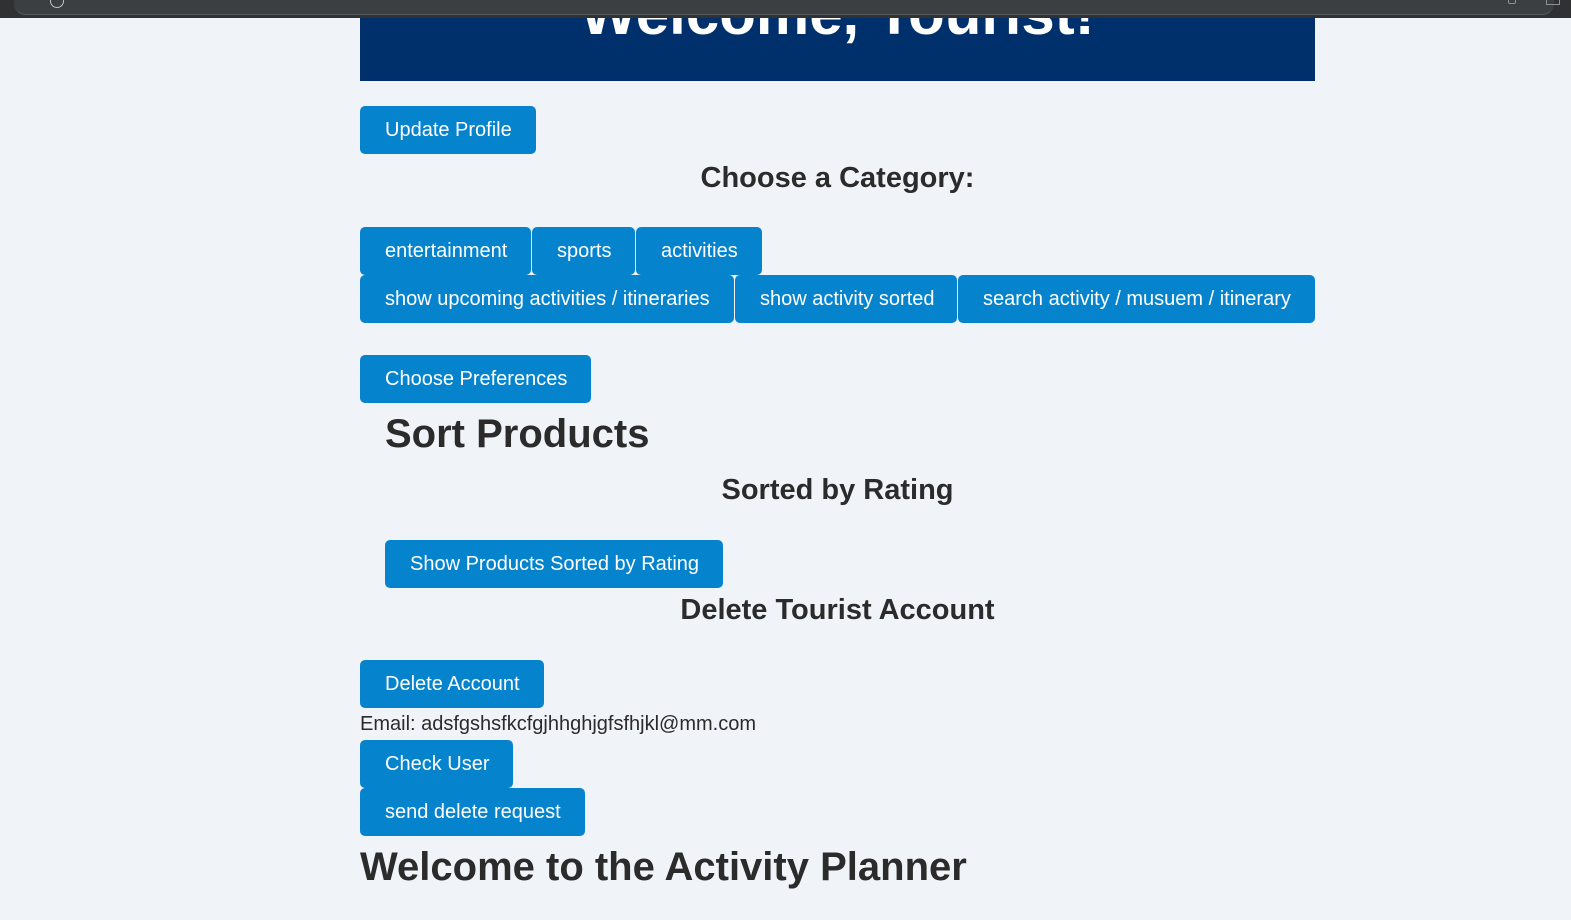 This screenshot has height=920, width=1571. Describe the element at coordinates (846, 299) in the screenshot. I see `show-activity-sorted-button: show activity sorted` at that location.